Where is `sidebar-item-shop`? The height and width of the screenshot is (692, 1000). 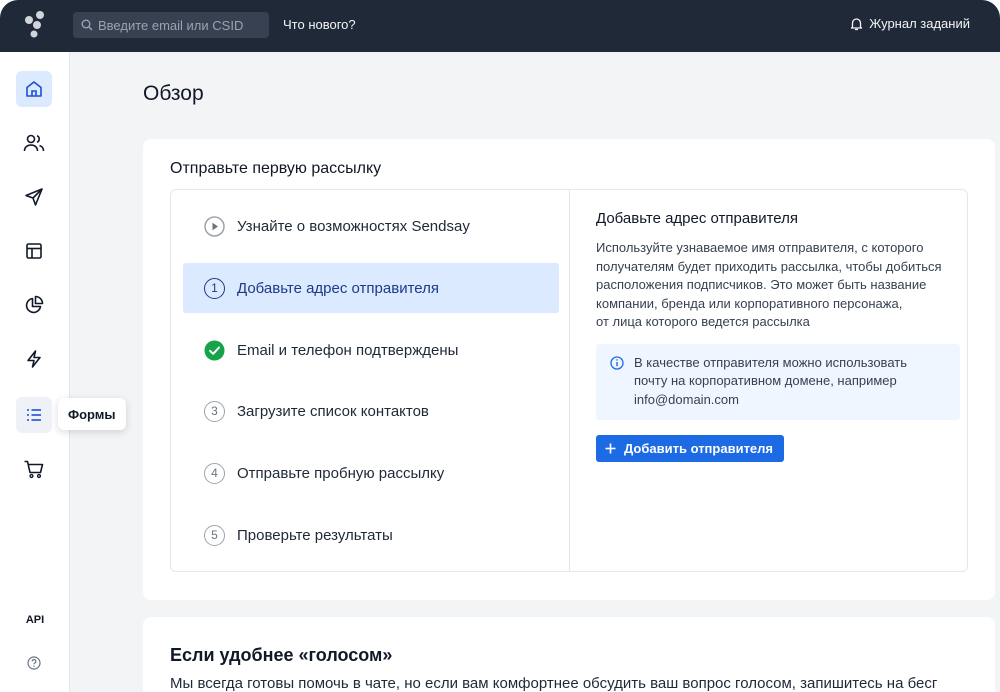
sidebar-item-shop is located at coordinates (34, 469).